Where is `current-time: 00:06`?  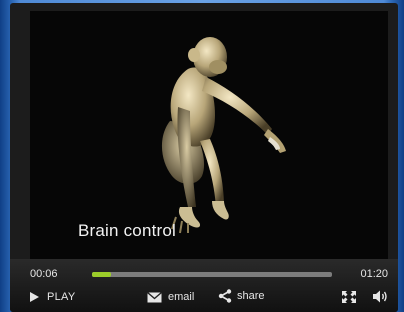
current-time: 00:06 is located at coordinates (44, 274).